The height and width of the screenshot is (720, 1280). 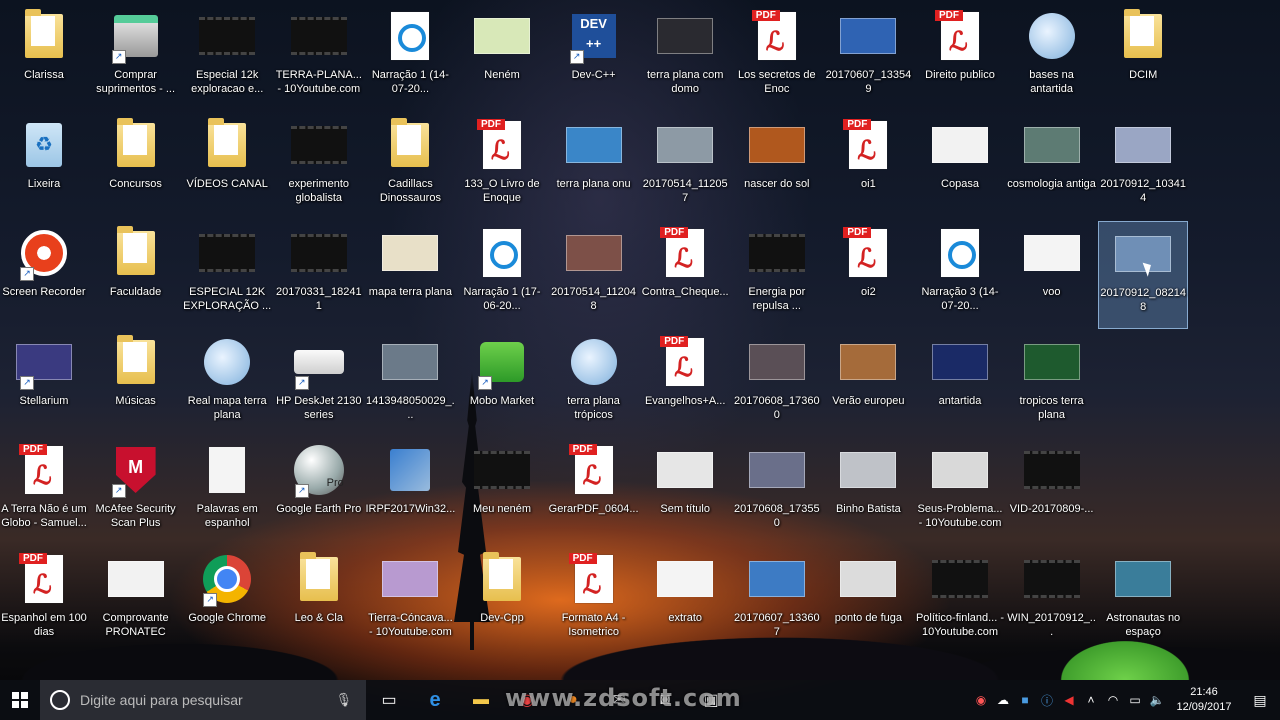 I want to click on desktop-icon: ↗ Mobo Market, so click(x=502, y=384).